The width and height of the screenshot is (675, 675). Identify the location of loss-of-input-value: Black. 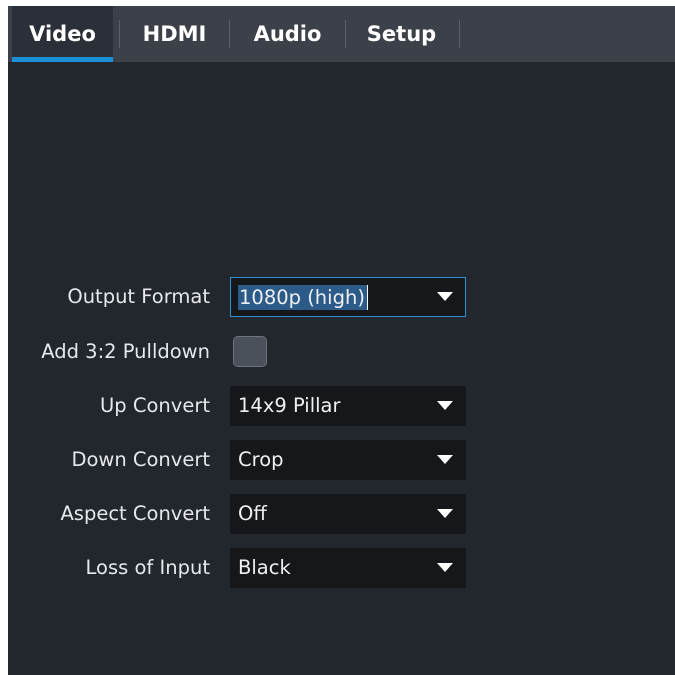
(264, 567).